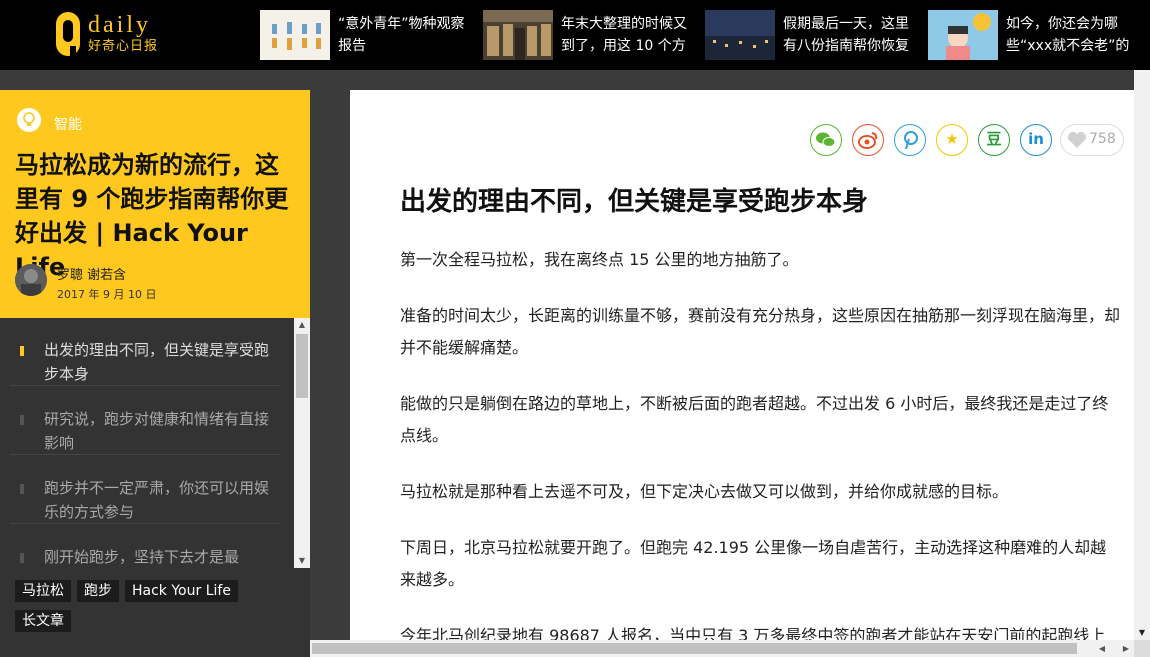  I want to click on qdaily-logo: daily 好奇心日报, so click(110, 35).